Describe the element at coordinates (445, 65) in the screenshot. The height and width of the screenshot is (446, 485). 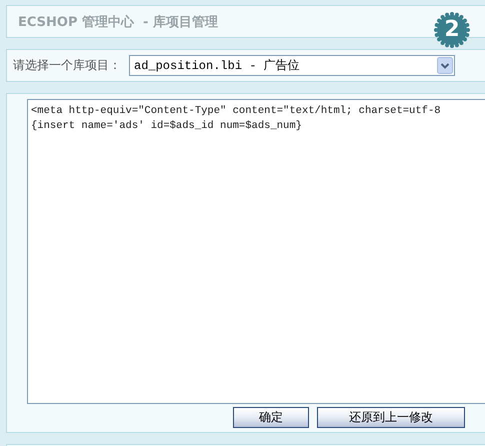
I see `dropdown-caret-icon` at that location.